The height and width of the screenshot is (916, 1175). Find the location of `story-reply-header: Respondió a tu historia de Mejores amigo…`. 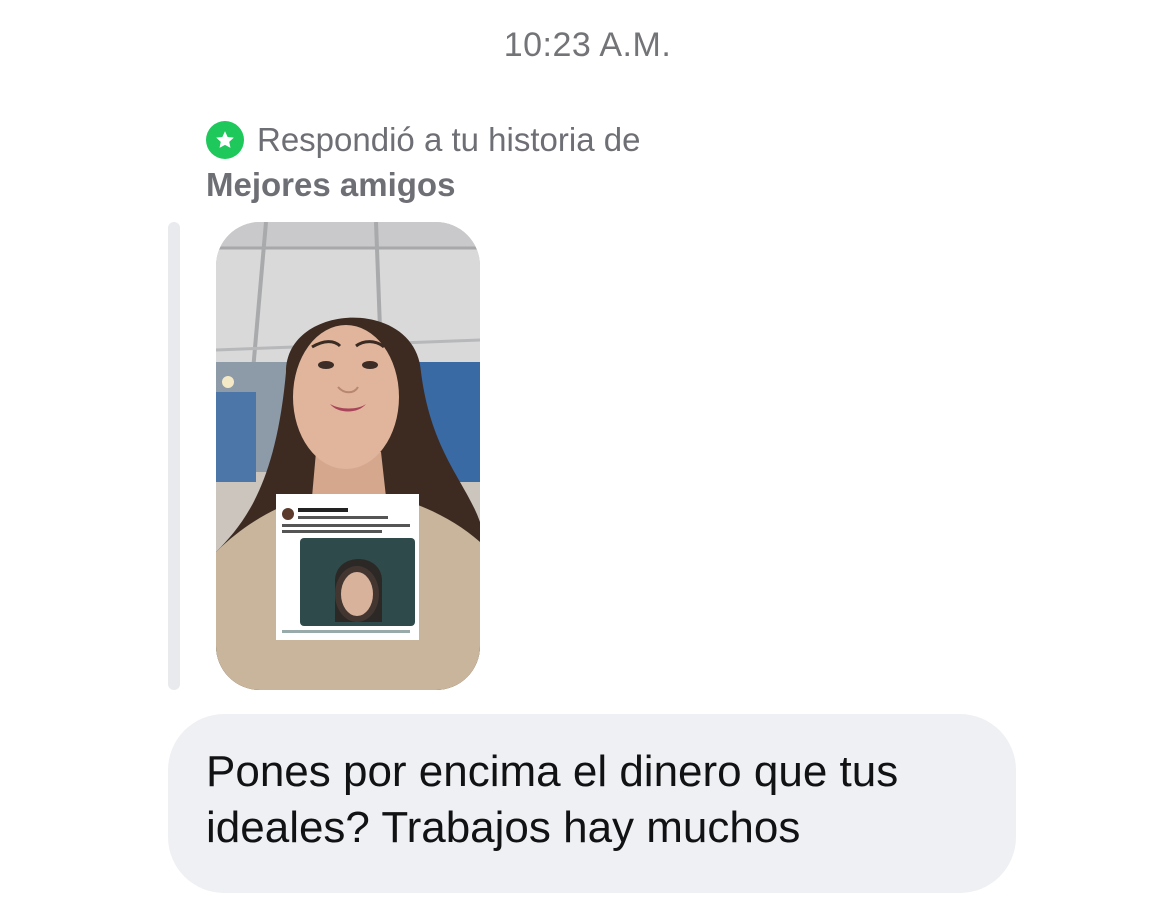

story-reply-header: Respondió a tu historia de Mejores amigo… is located at coordinates (556, 162).